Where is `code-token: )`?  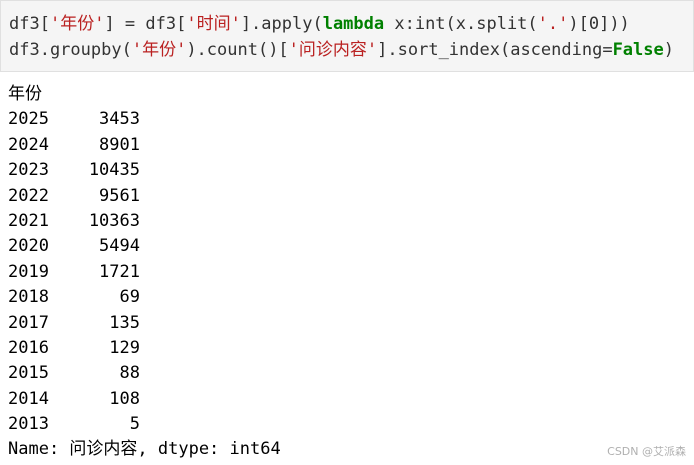 code-token: ) is located at coordinates (668, 50).